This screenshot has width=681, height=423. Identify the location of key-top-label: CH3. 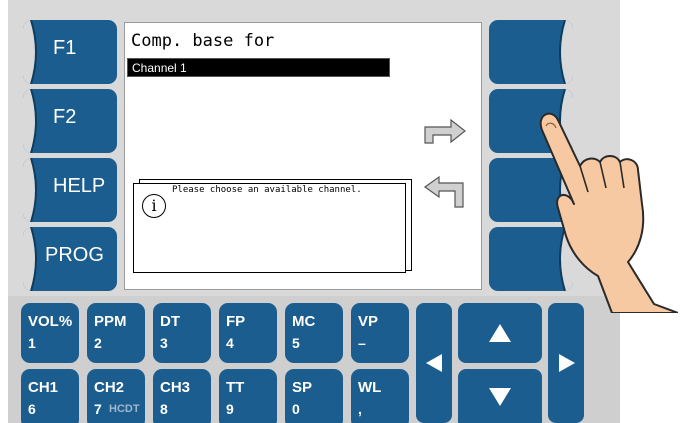
(175, 387).